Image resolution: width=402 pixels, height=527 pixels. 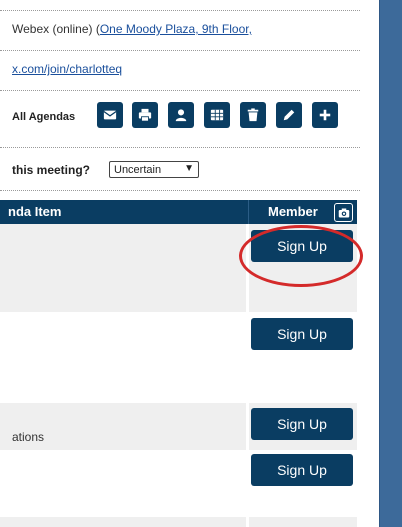 I want to click on add-button, so click(x=325, y=115).